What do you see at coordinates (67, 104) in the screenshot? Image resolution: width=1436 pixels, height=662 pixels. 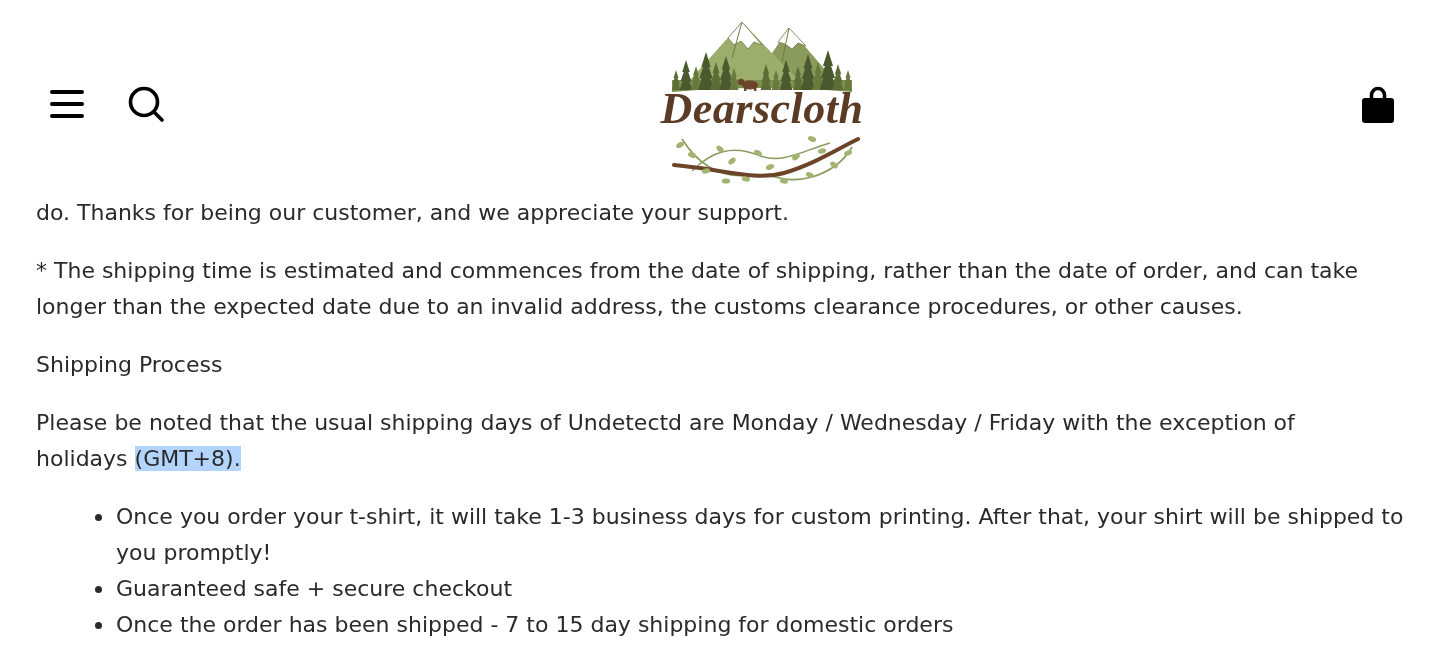 I see `menu-icon` at bounding box center [67, 104].